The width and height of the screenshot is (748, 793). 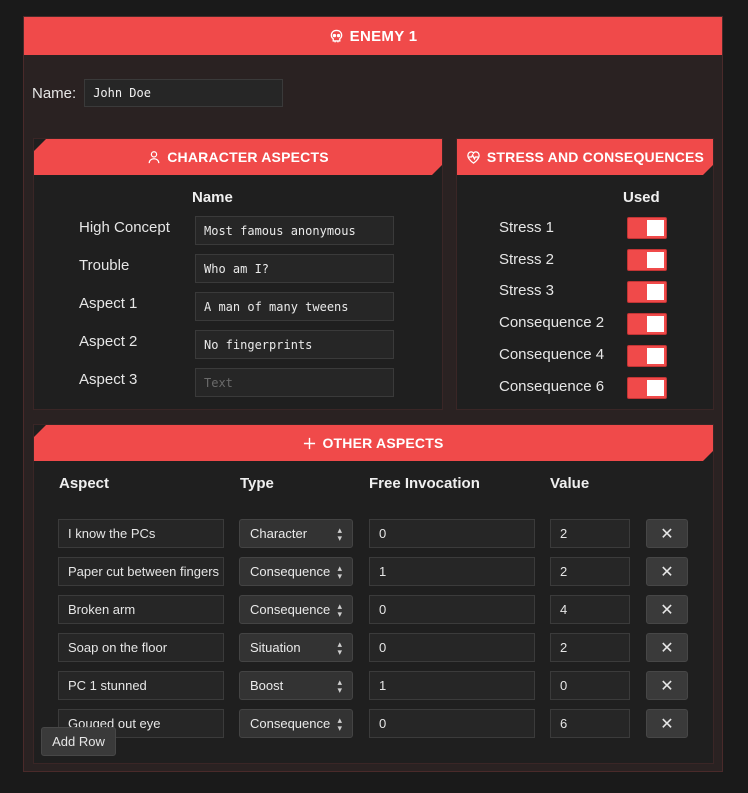 What do you see at coordinates (424, 483) in the screenshot?
I see `col-free-invocation: Free Invocation` at bounding box center [424, 483].